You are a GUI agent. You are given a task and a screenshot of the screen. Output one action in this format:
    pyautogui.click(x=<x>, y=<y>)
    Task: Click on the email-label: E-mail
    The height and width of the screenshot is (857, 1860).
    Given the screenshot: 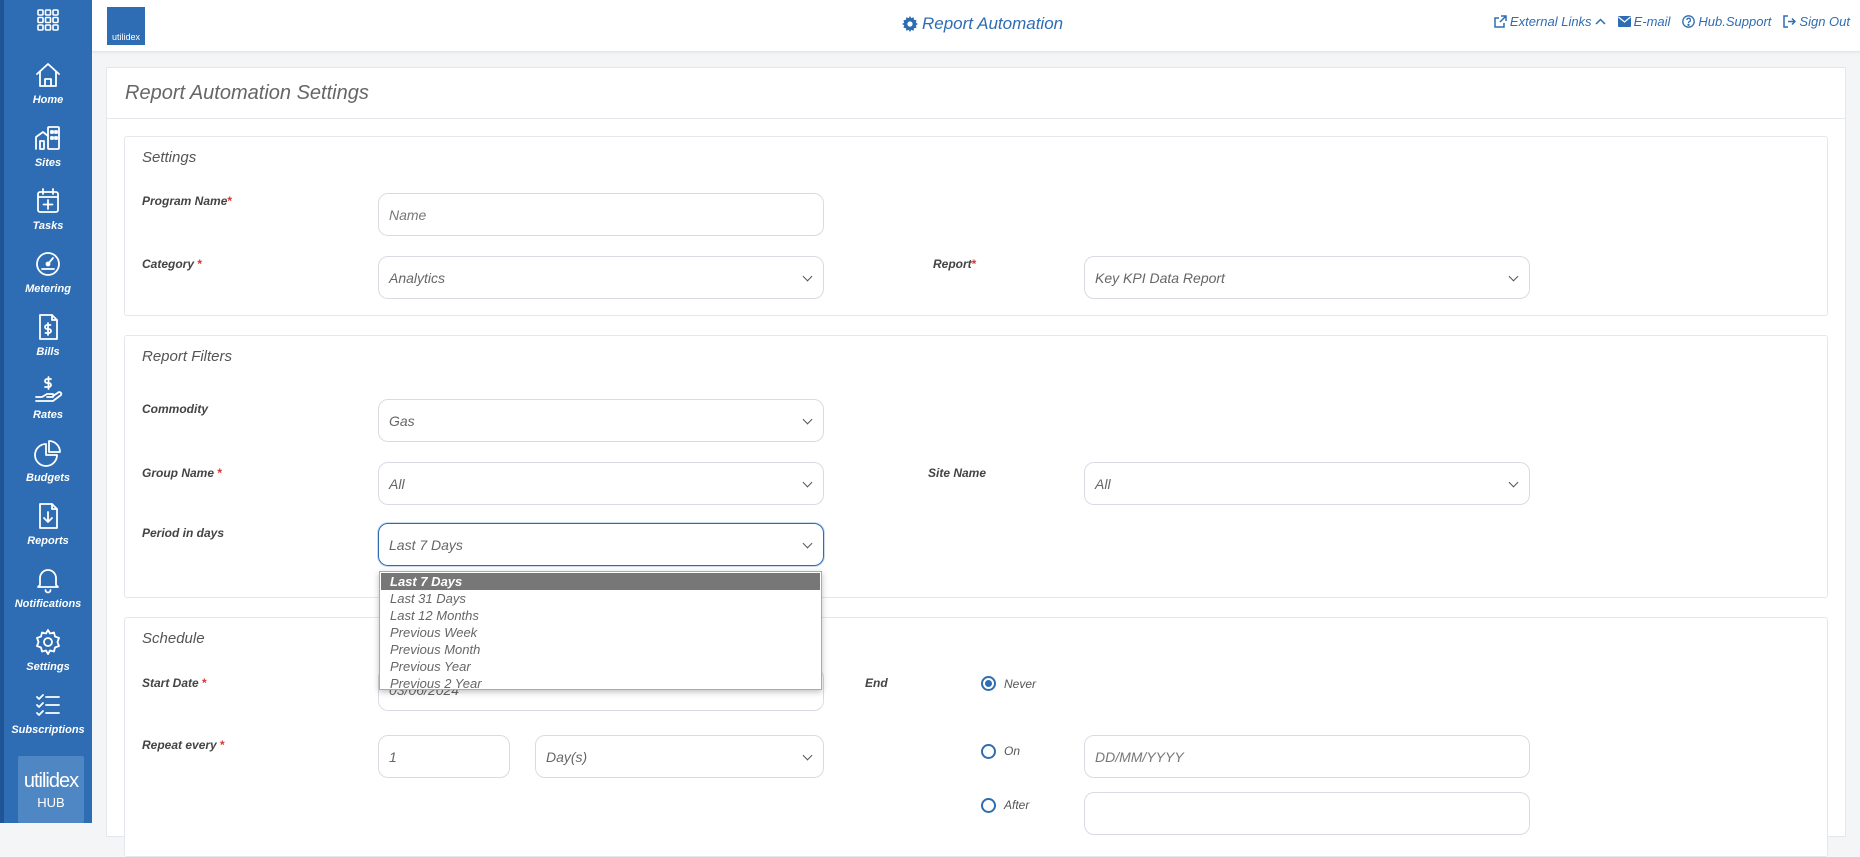 What is the action you would take?
    pyautogui.click(x=1652, y=21)
    